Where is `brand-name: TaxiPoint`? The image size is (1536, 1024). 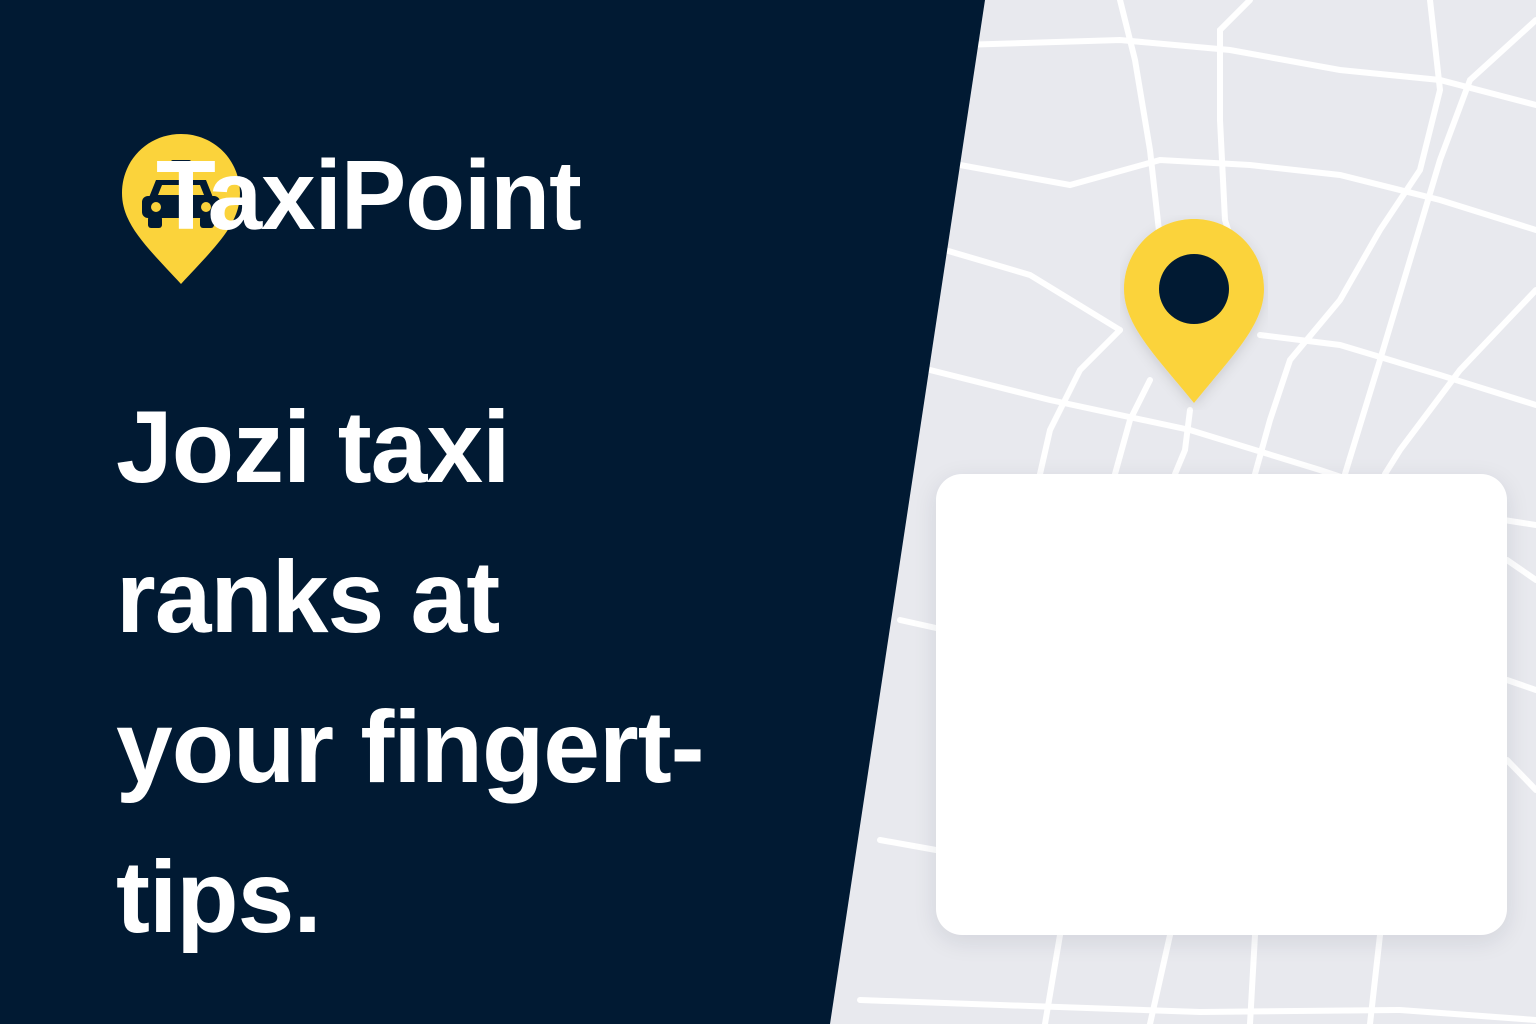 brand-name: TaxiPoint is located at coordinates (369, 195).